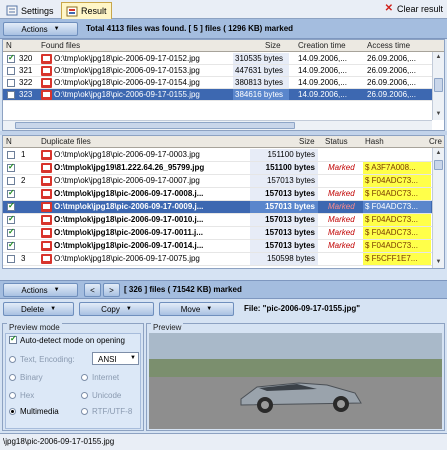 The height and width of the screenshot is (450, 447). I want to click on col-duplicate-files: Duplicate files, so click(66, 141).